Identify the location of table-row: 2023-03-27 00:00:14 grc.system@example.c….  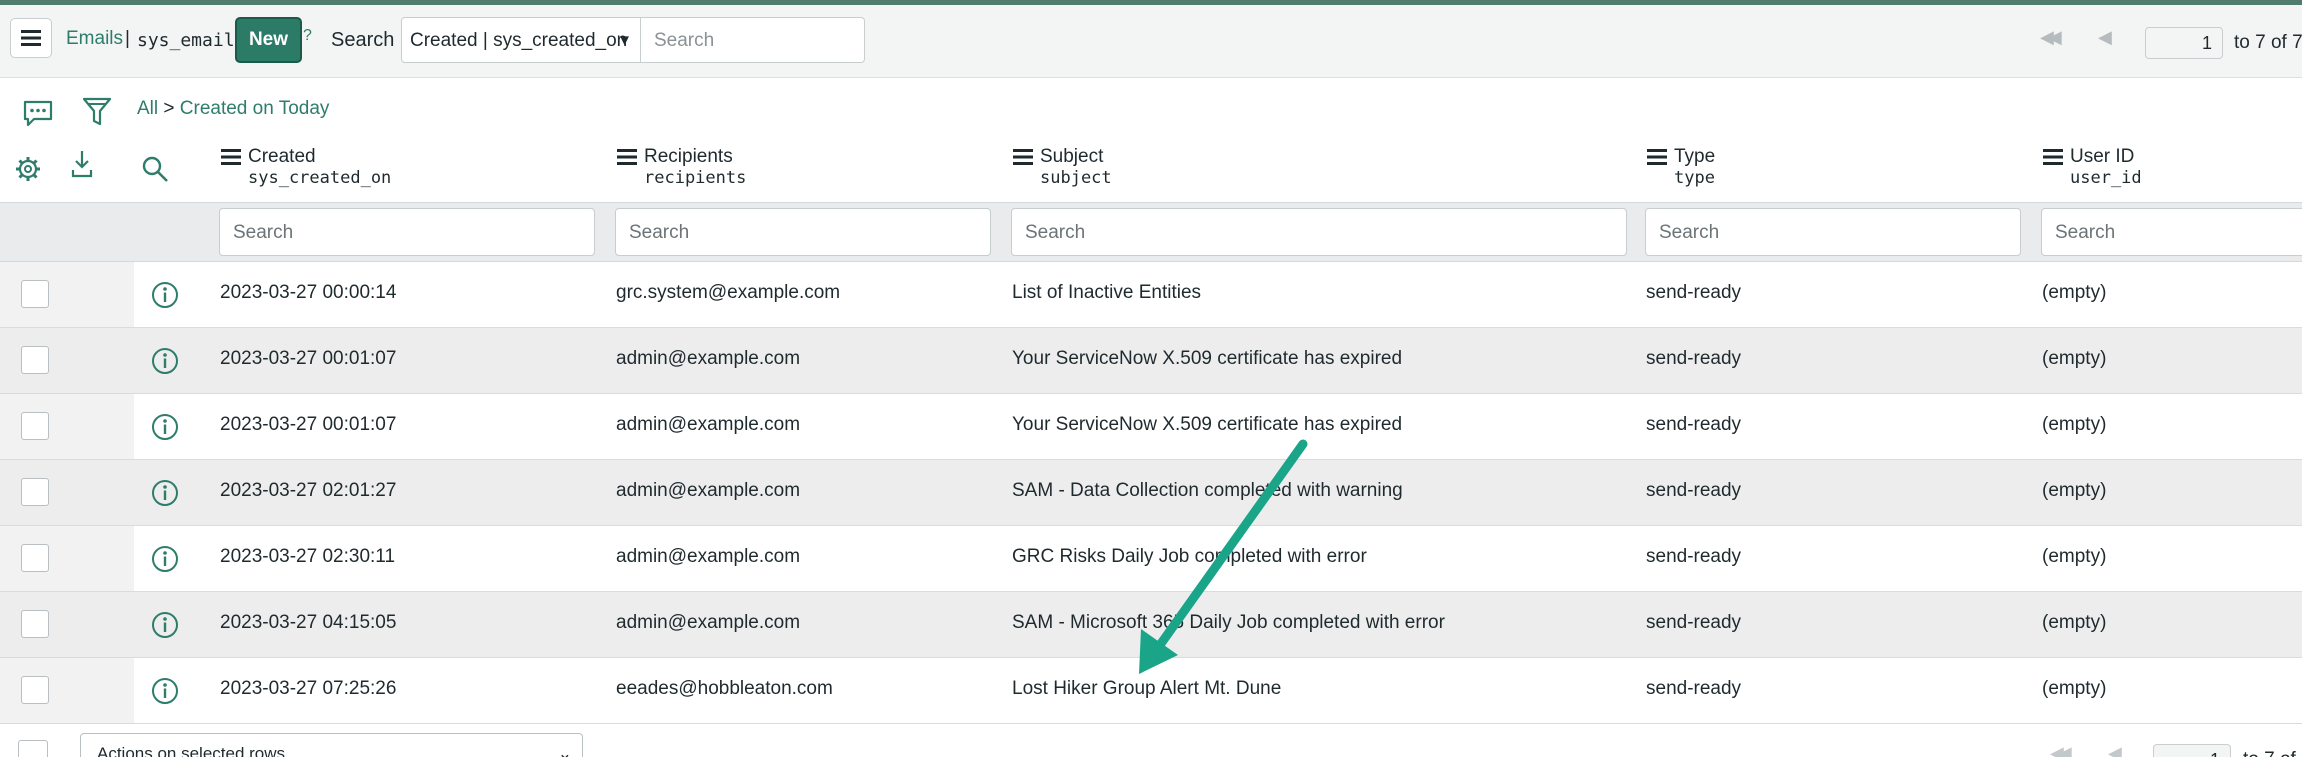
(1151, 295).